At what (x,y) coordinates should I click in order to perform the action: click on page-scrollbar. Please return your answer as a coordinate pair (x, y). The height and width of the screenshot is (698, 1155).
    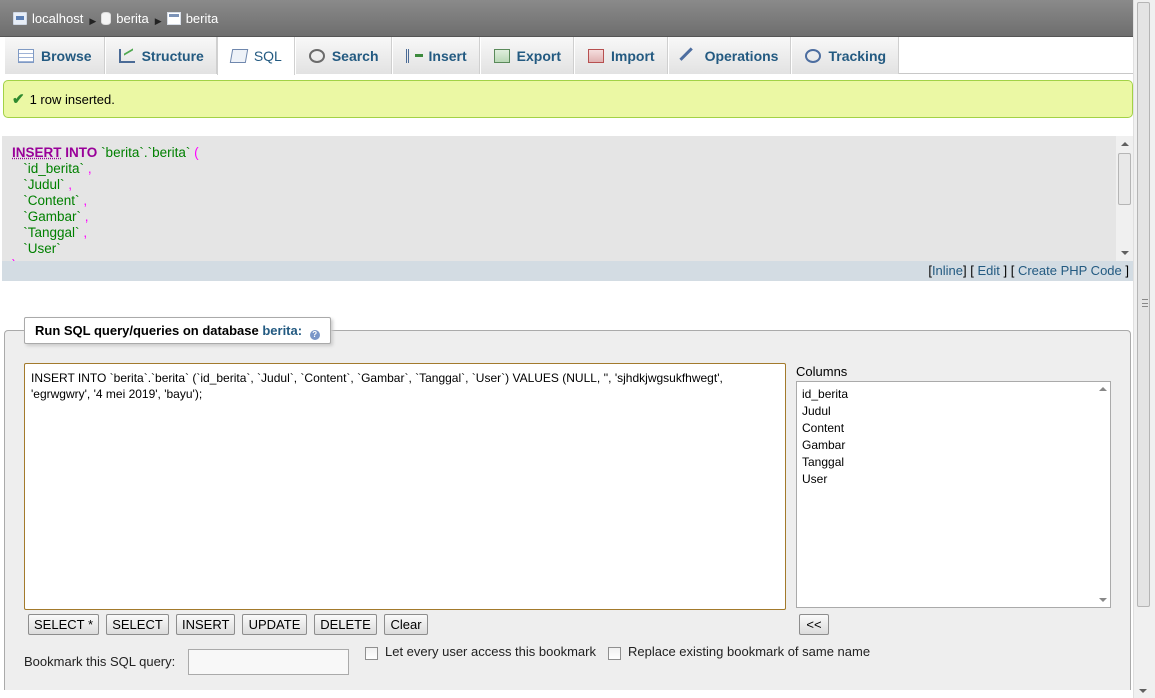
    Looking at the image, I should click on (1144, 349).